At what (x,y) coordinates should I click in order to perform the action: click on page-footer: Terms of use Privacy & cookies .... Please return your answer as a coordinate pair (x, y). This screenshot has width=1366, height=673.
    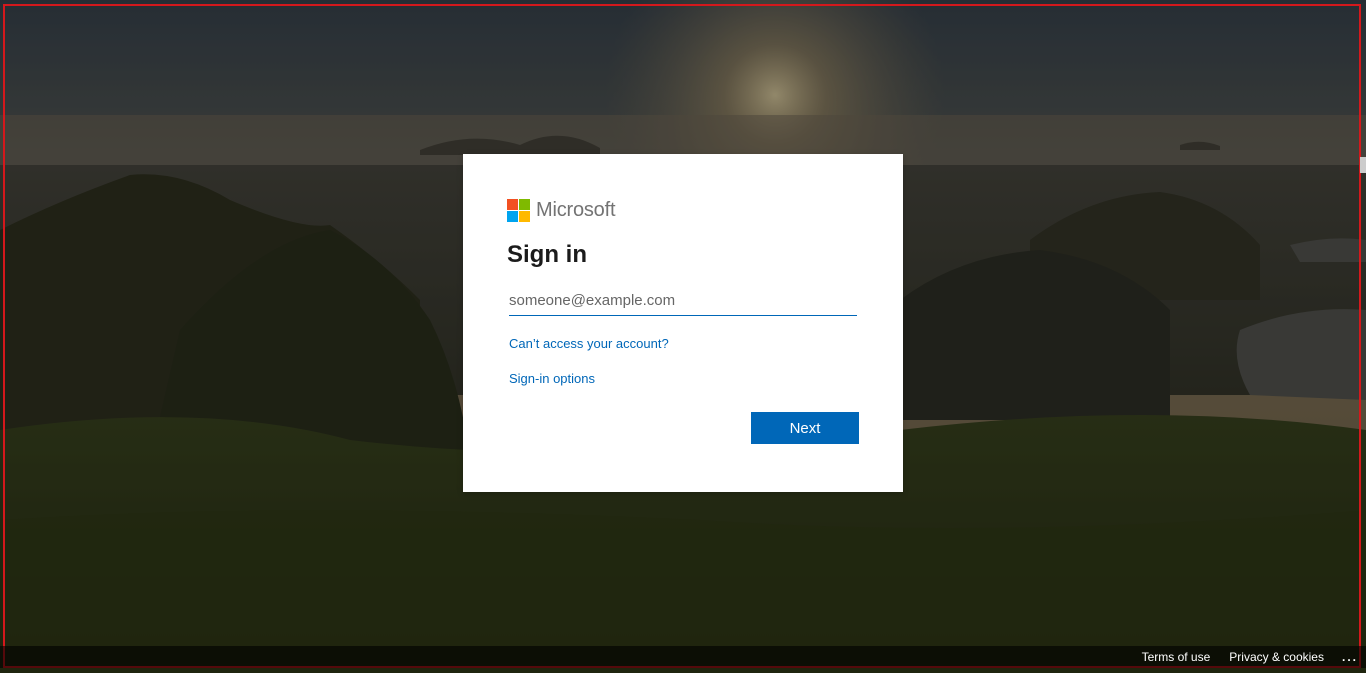
    Looking at the image, I should click on (683, 657).